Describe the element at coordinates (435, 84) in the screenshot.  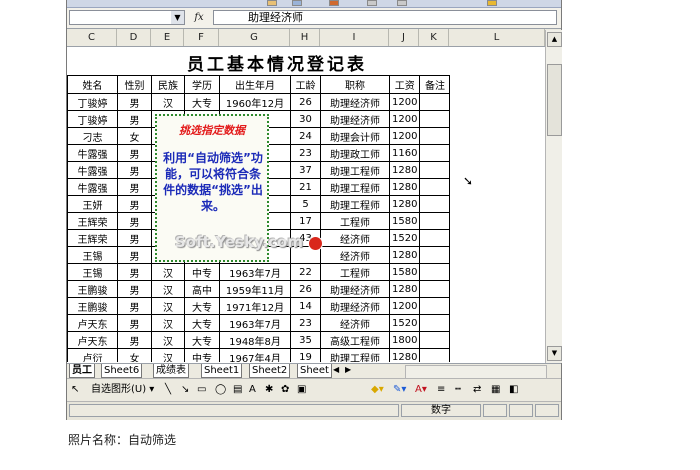
I see `table-header-cell: 备注` at that location.